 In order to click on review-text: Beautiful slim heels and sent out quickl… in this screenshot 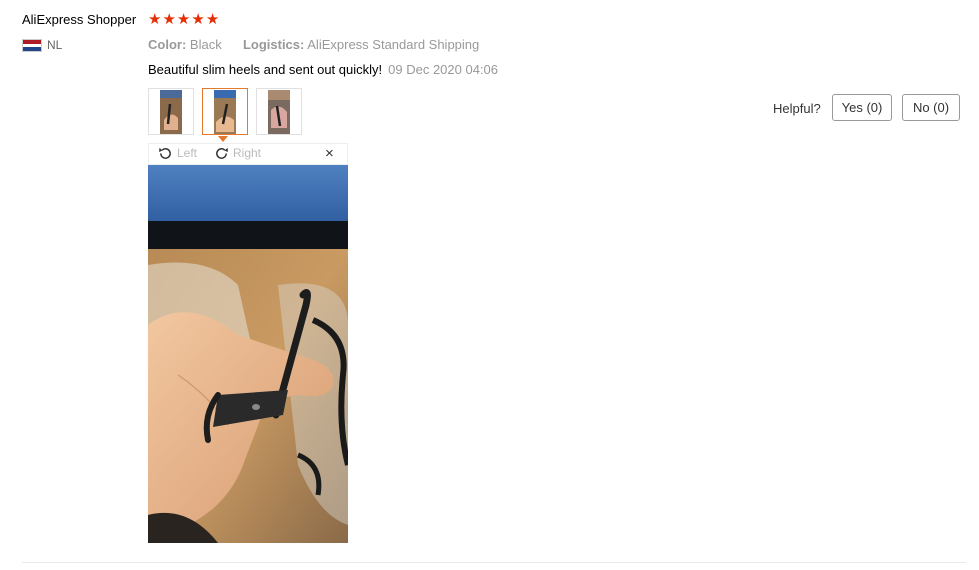, I will do `click(265, 69)`.